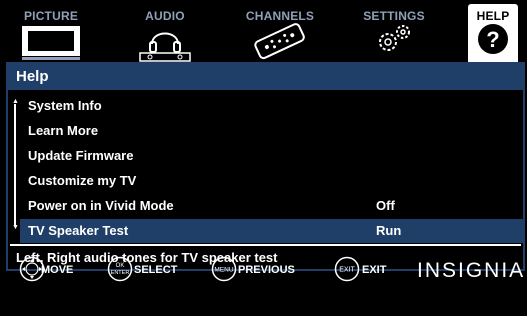 The image size is (527, 316). What do you see at coordinates (271, 181) in the screenshot?
I see `menu-item-customize-my-tv: Customize my TV` at bounding box center [271, 181].